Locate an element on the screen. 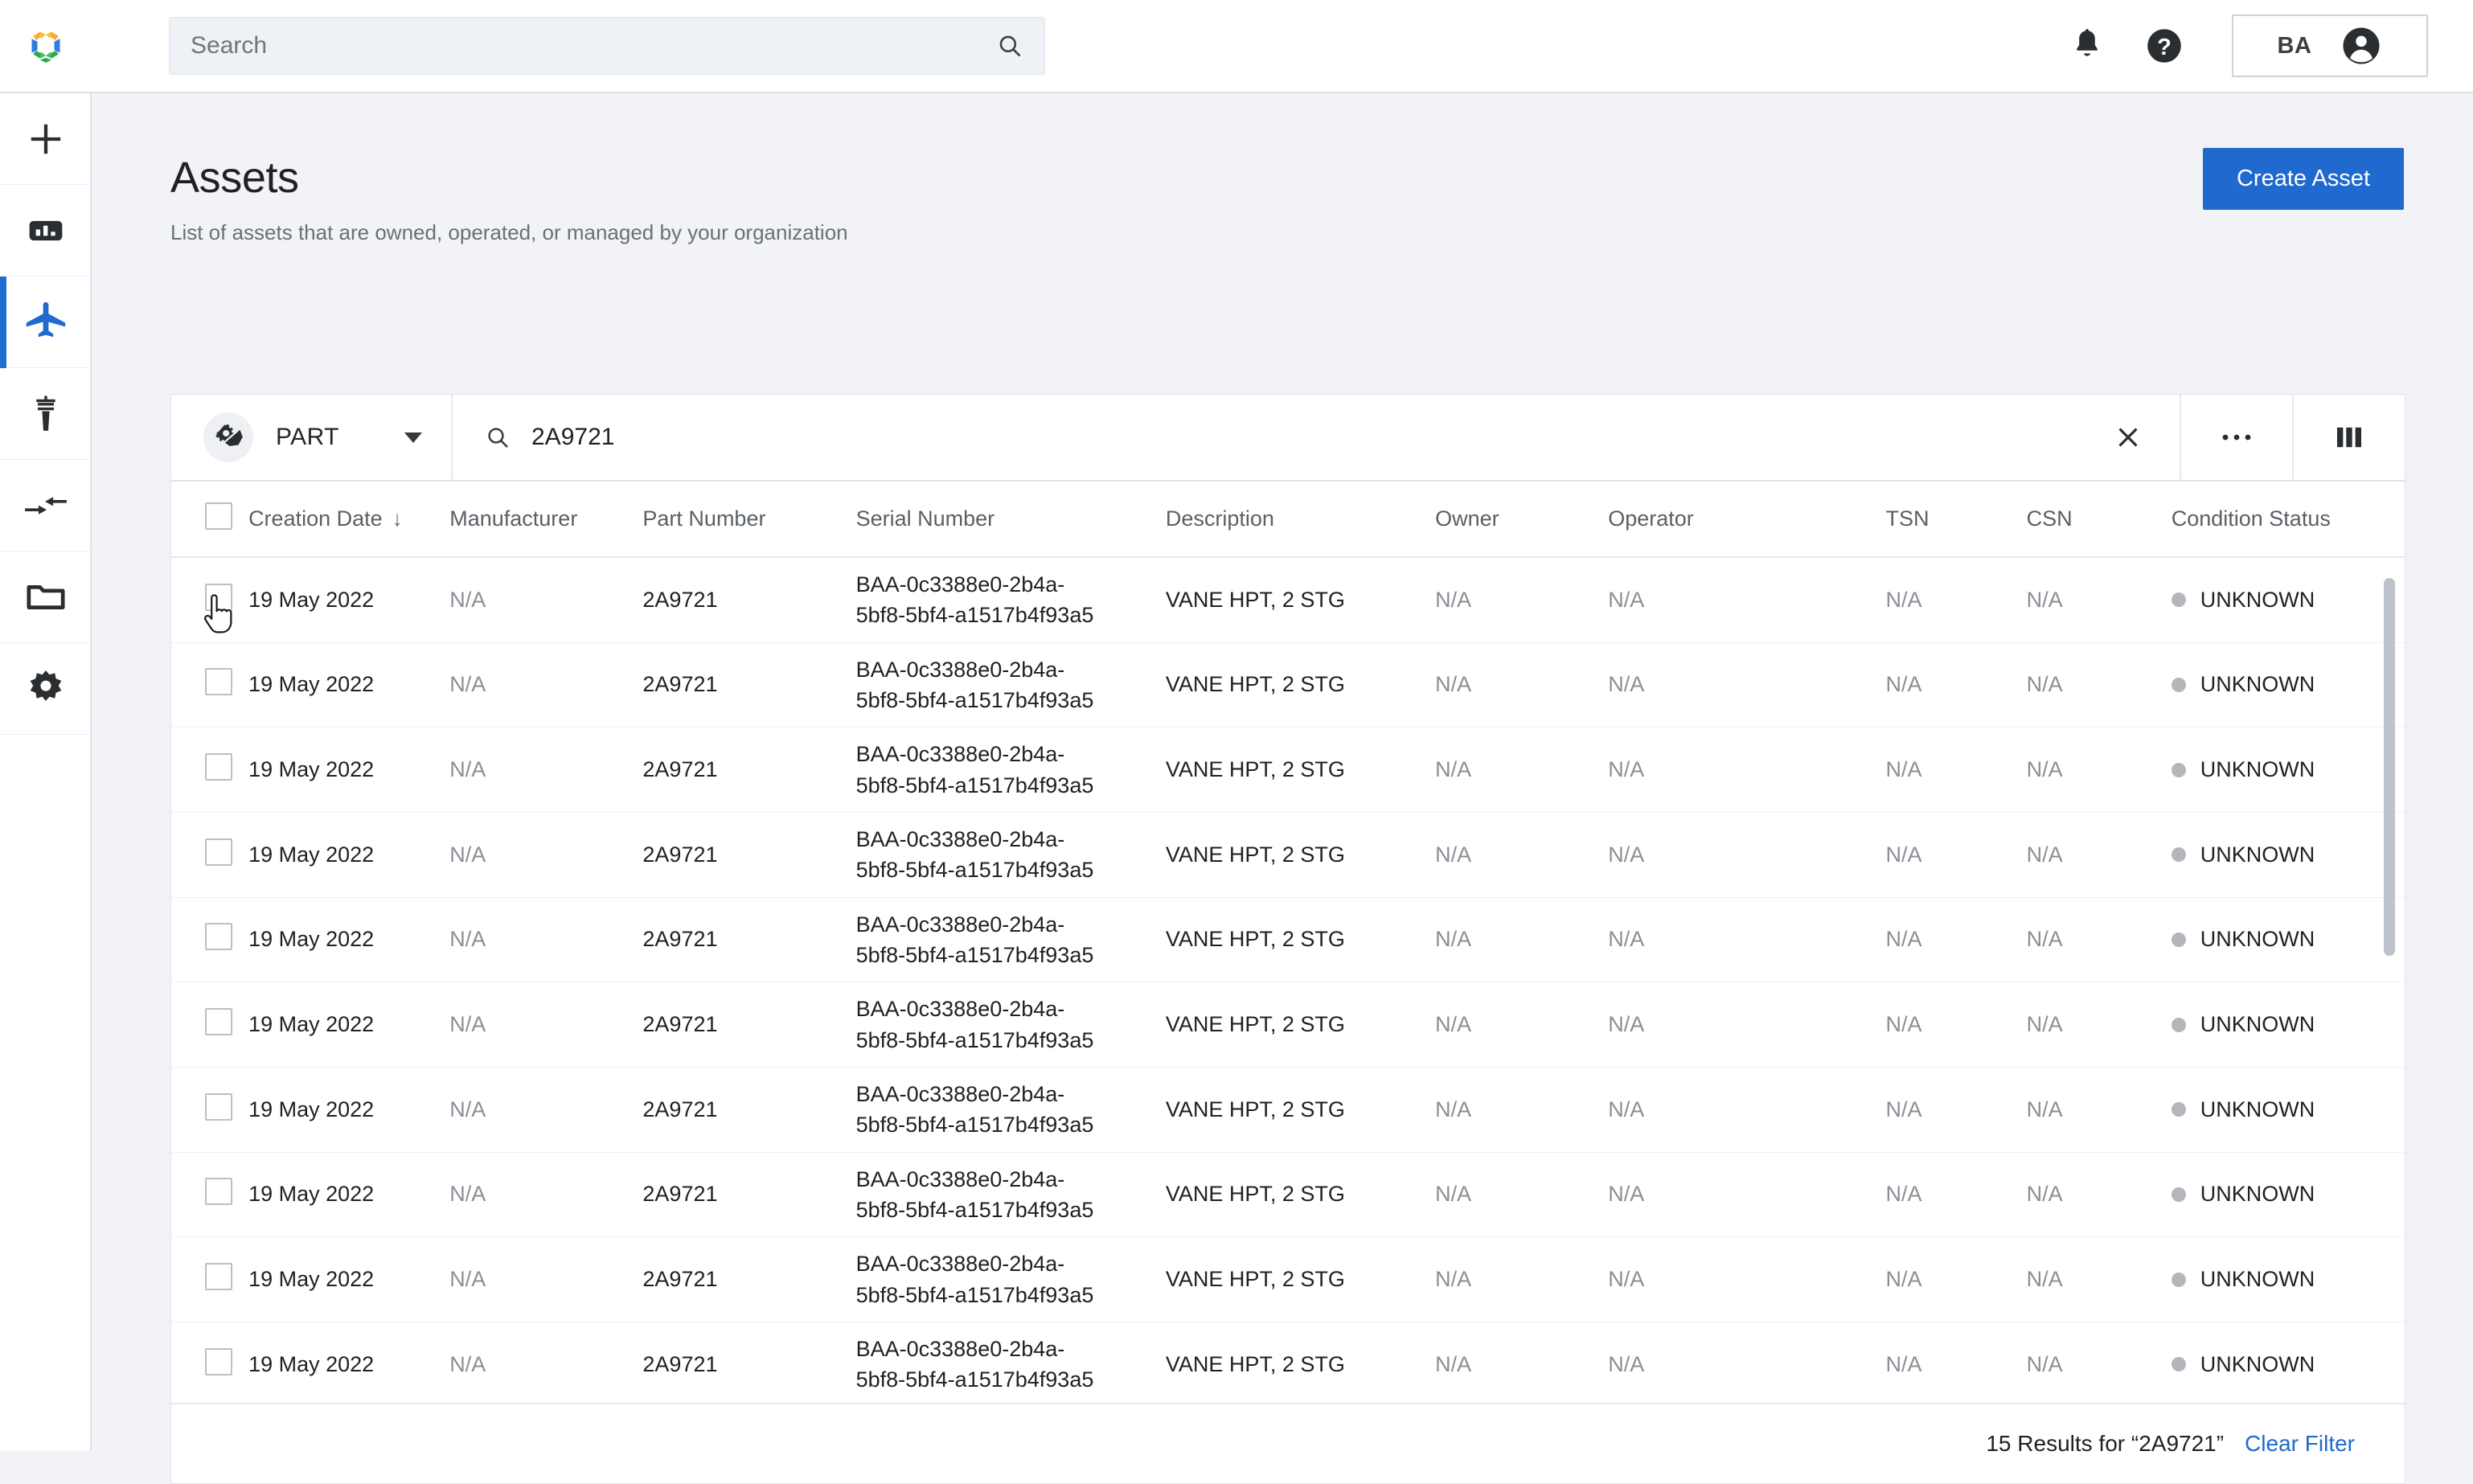 This screenshot has width=2473, height=1484. global-search-box is located at coordinates (607, 46).